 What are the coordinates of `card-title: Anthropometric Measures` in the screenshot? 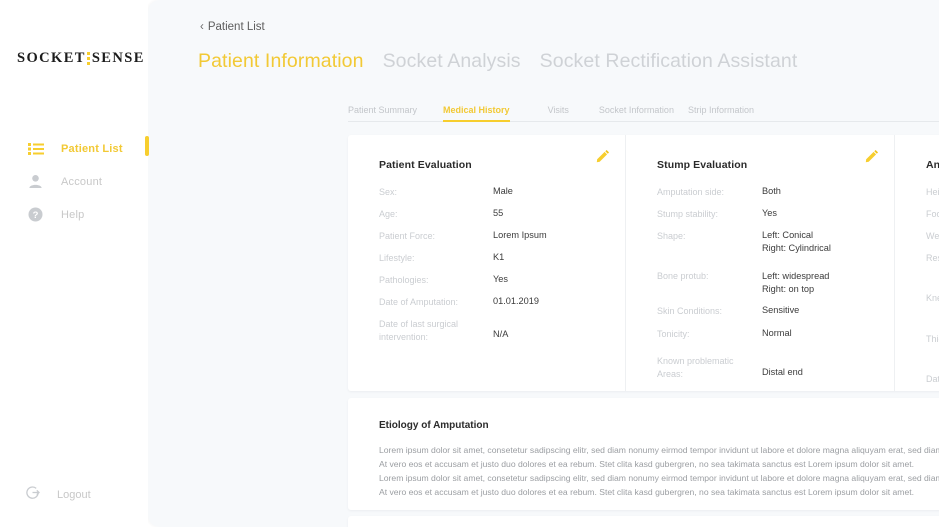 It's located at (932, 165).